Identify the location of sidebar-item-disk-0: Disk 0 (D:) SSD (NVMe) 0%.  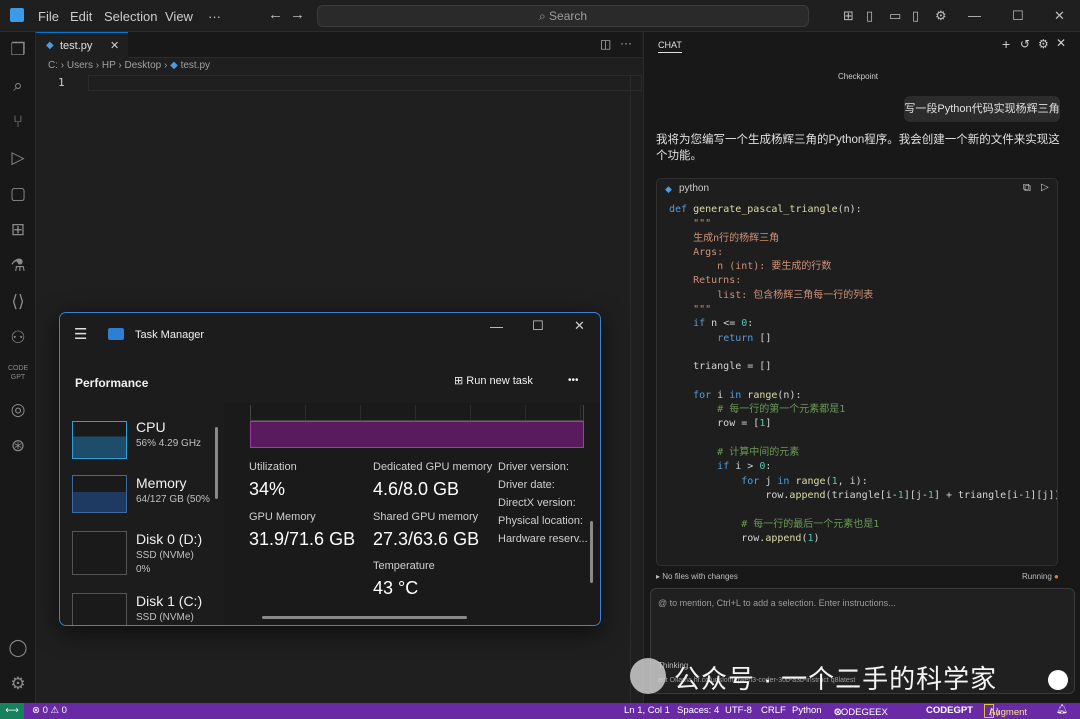
(135, 549).